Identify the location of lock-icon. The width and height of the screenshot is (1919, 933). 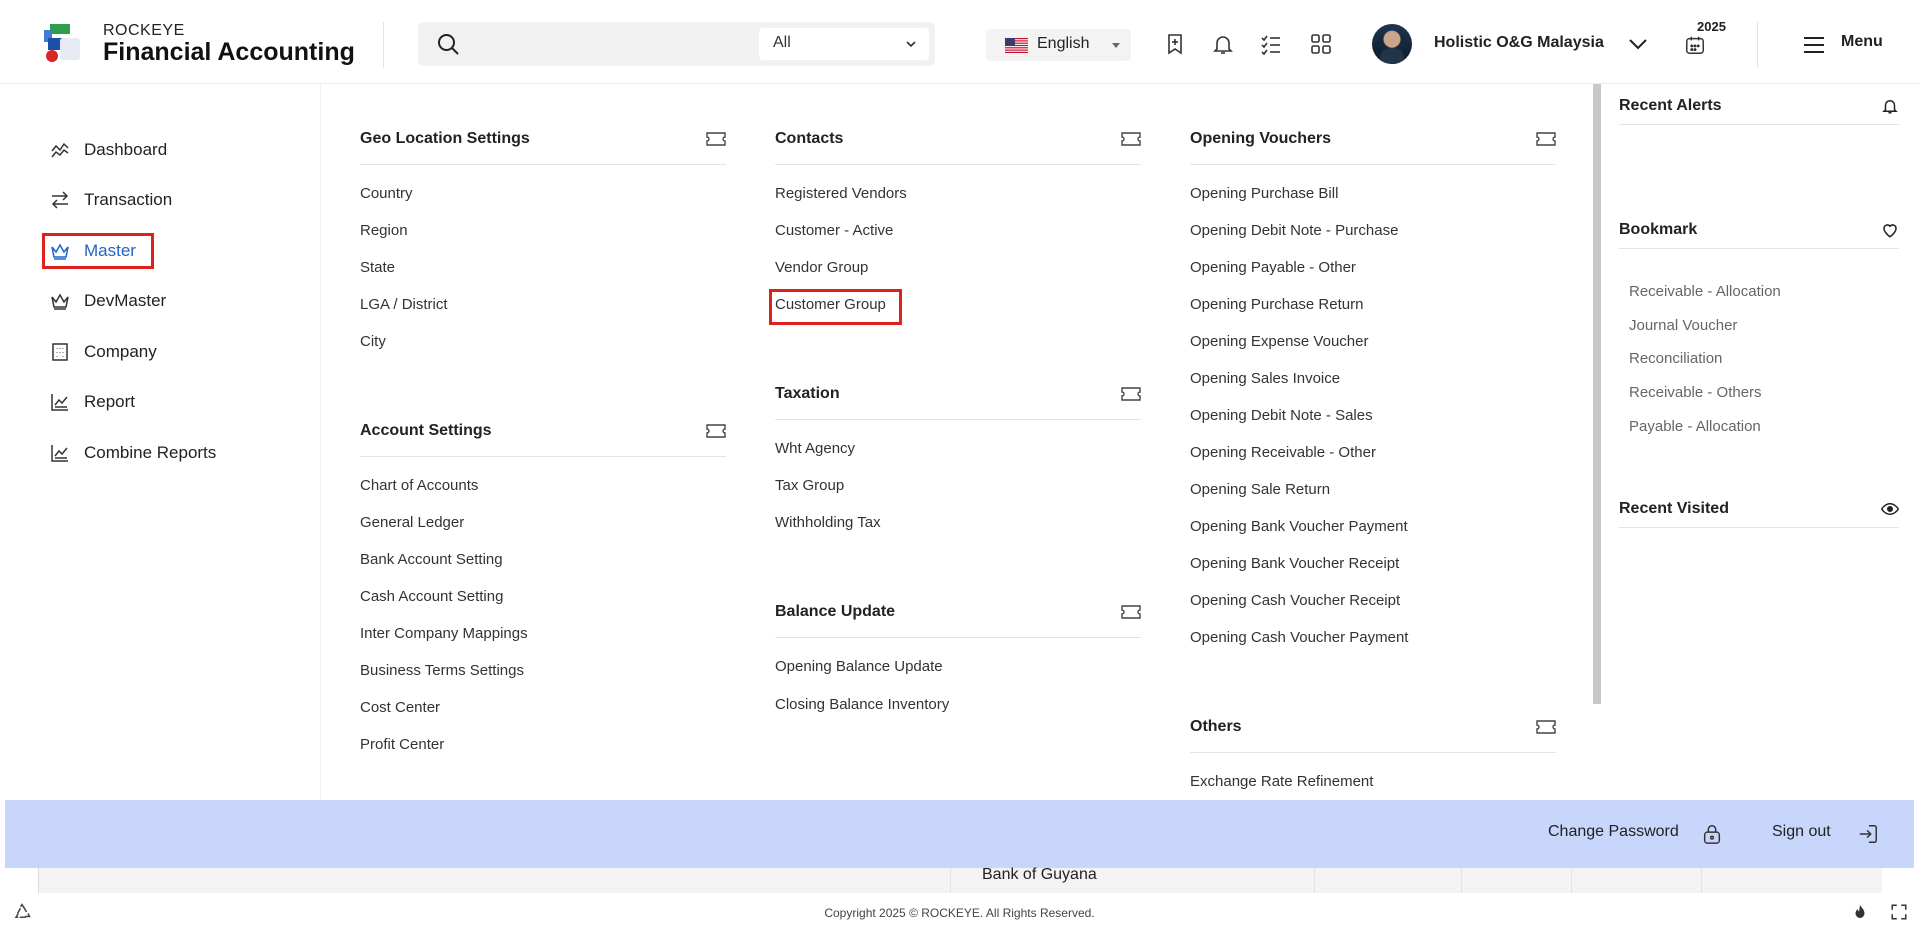
(1712, 834).